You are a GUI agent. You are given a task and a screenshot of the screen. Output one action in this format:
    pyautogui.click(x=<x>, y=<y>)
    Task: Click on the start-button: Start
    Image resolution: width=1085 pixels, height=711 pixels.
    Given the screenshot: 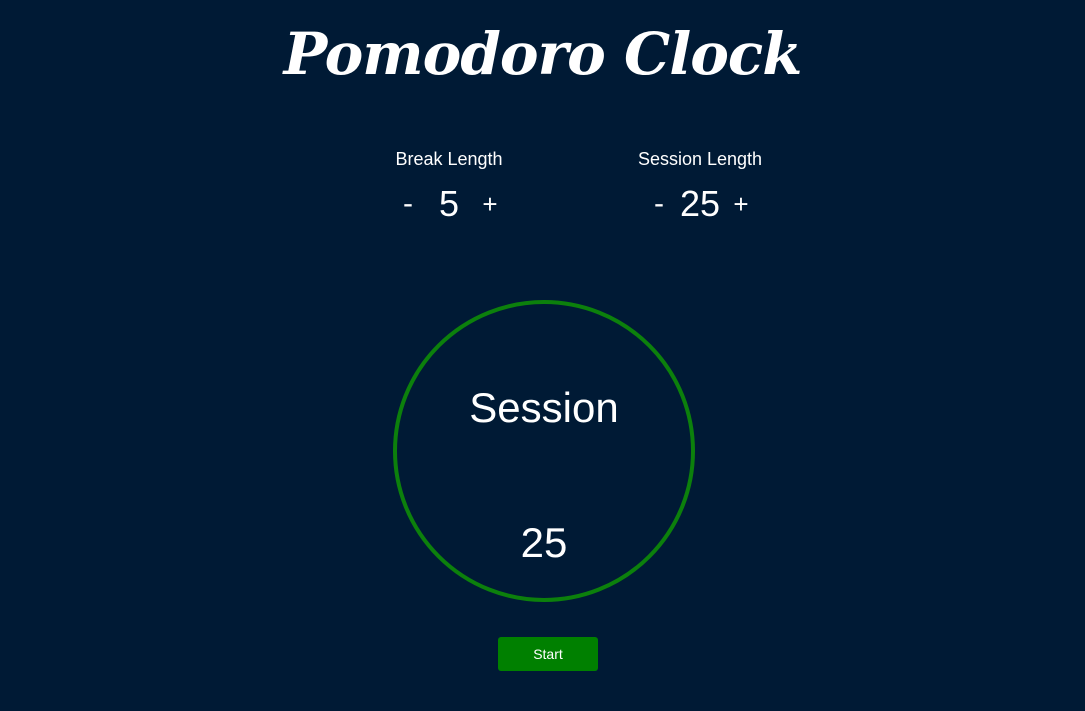 What is the action you would take?
    pyautogui.click(x=548, y=654)
    